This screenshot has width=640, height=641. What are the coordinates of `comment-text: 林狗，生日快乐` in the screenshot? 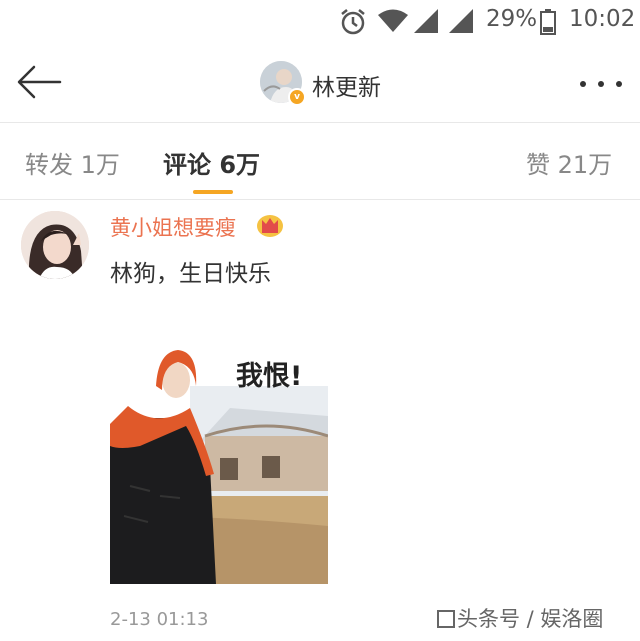 It's located at (190, 274).